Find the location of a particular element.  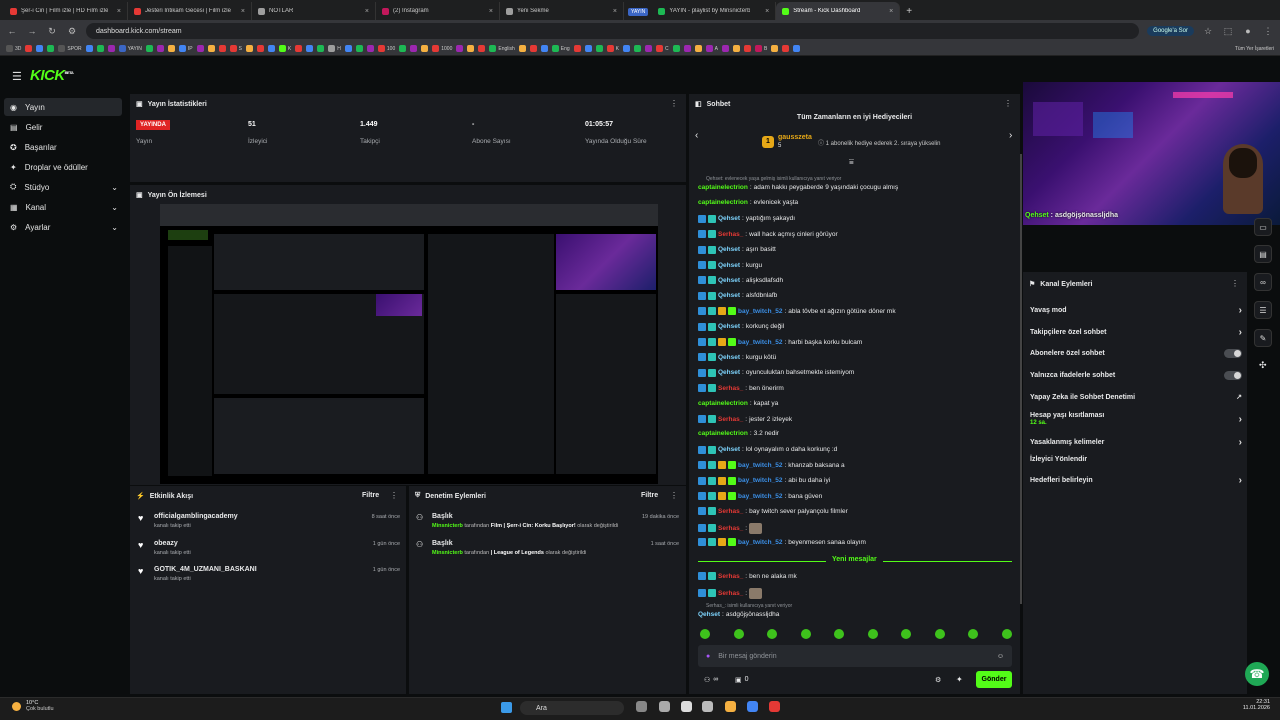

browser-tab: Jesteri İntikam Gecesi | Film izle × is located at coordinates (190, 11).